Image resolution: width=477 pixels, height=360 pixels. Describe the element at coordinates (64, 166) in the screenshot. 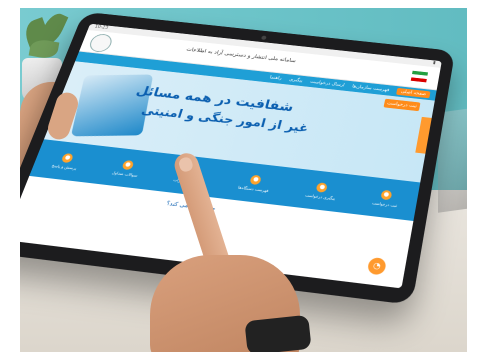

I see `service-label: پرسش و پاسخ` at that location.